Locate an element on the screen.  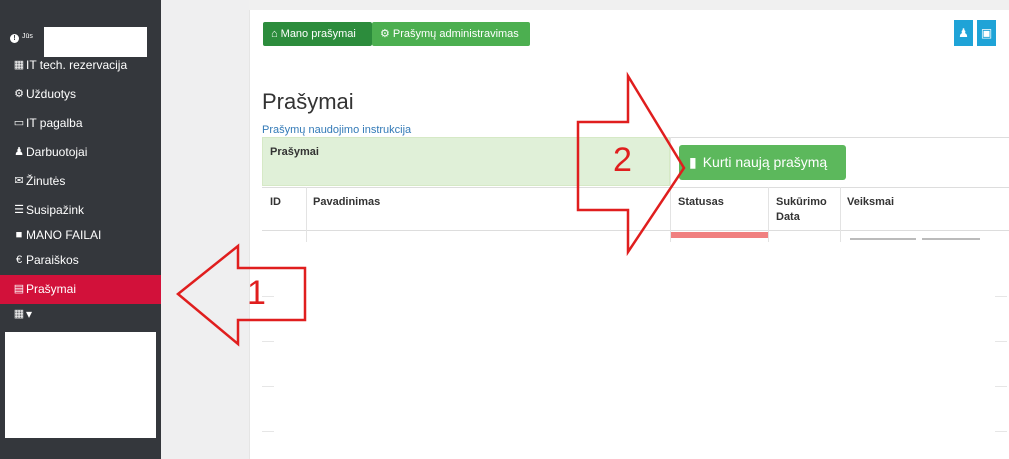
arrow-left-annotation is located at coordinates (241, 295).